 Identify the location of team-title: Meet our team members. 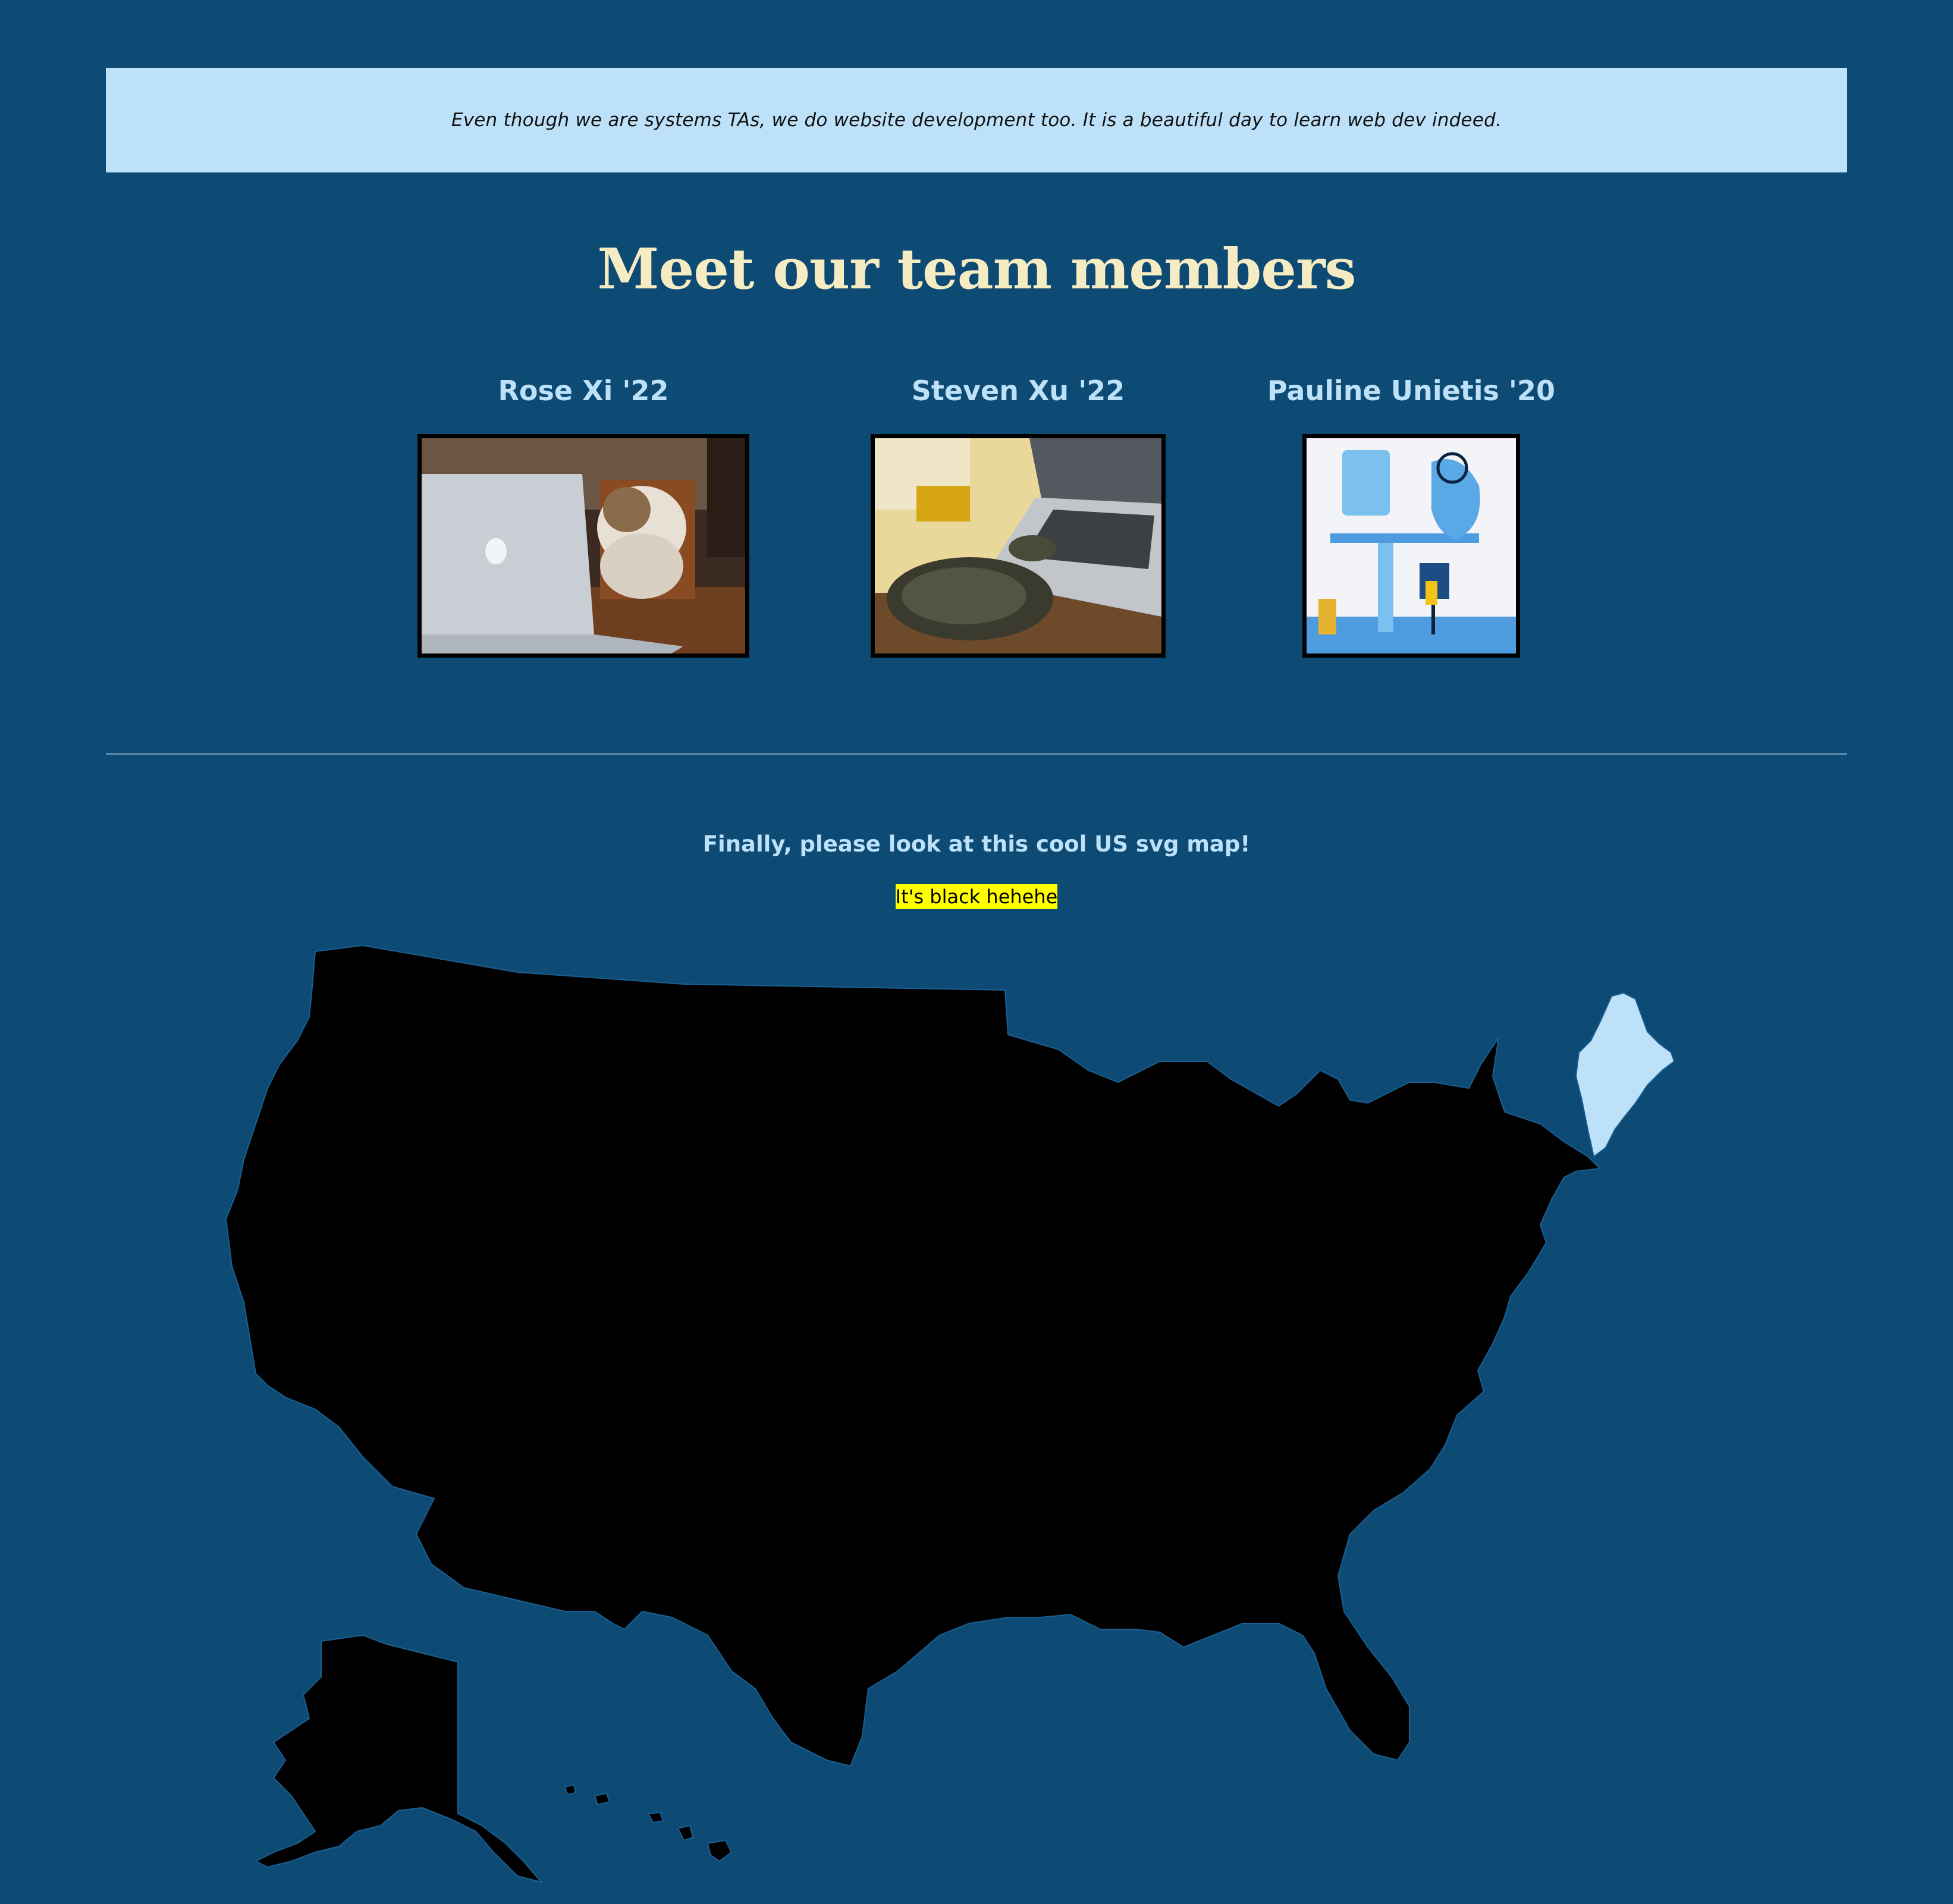
(976, 269).